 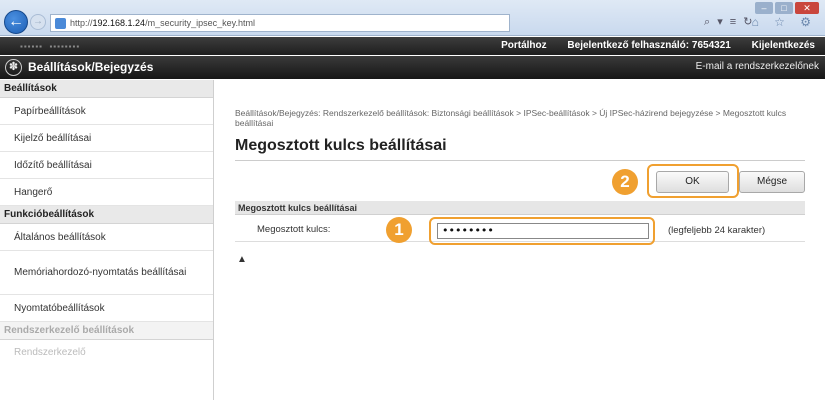 What do you see at coordinates (784, 8) in the screenshot?
I see `maximize-button: □` at bounding box center [784, 8].